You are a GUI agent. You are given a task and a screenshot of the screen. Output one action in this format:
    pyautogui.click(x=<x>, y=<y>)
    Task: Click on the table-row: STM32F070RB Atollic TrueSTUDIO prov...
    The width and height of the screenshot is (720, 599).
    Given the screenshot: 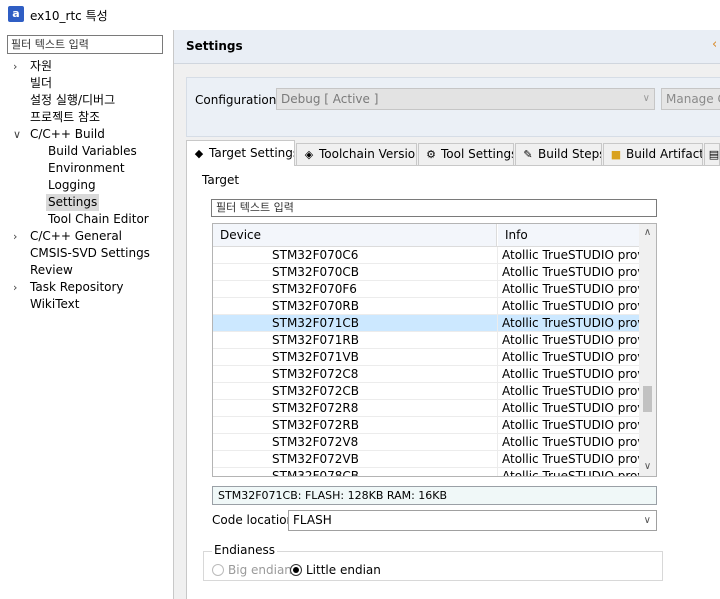 What is the action you would take?
    pyautogui.click(x=426, y=306)
    